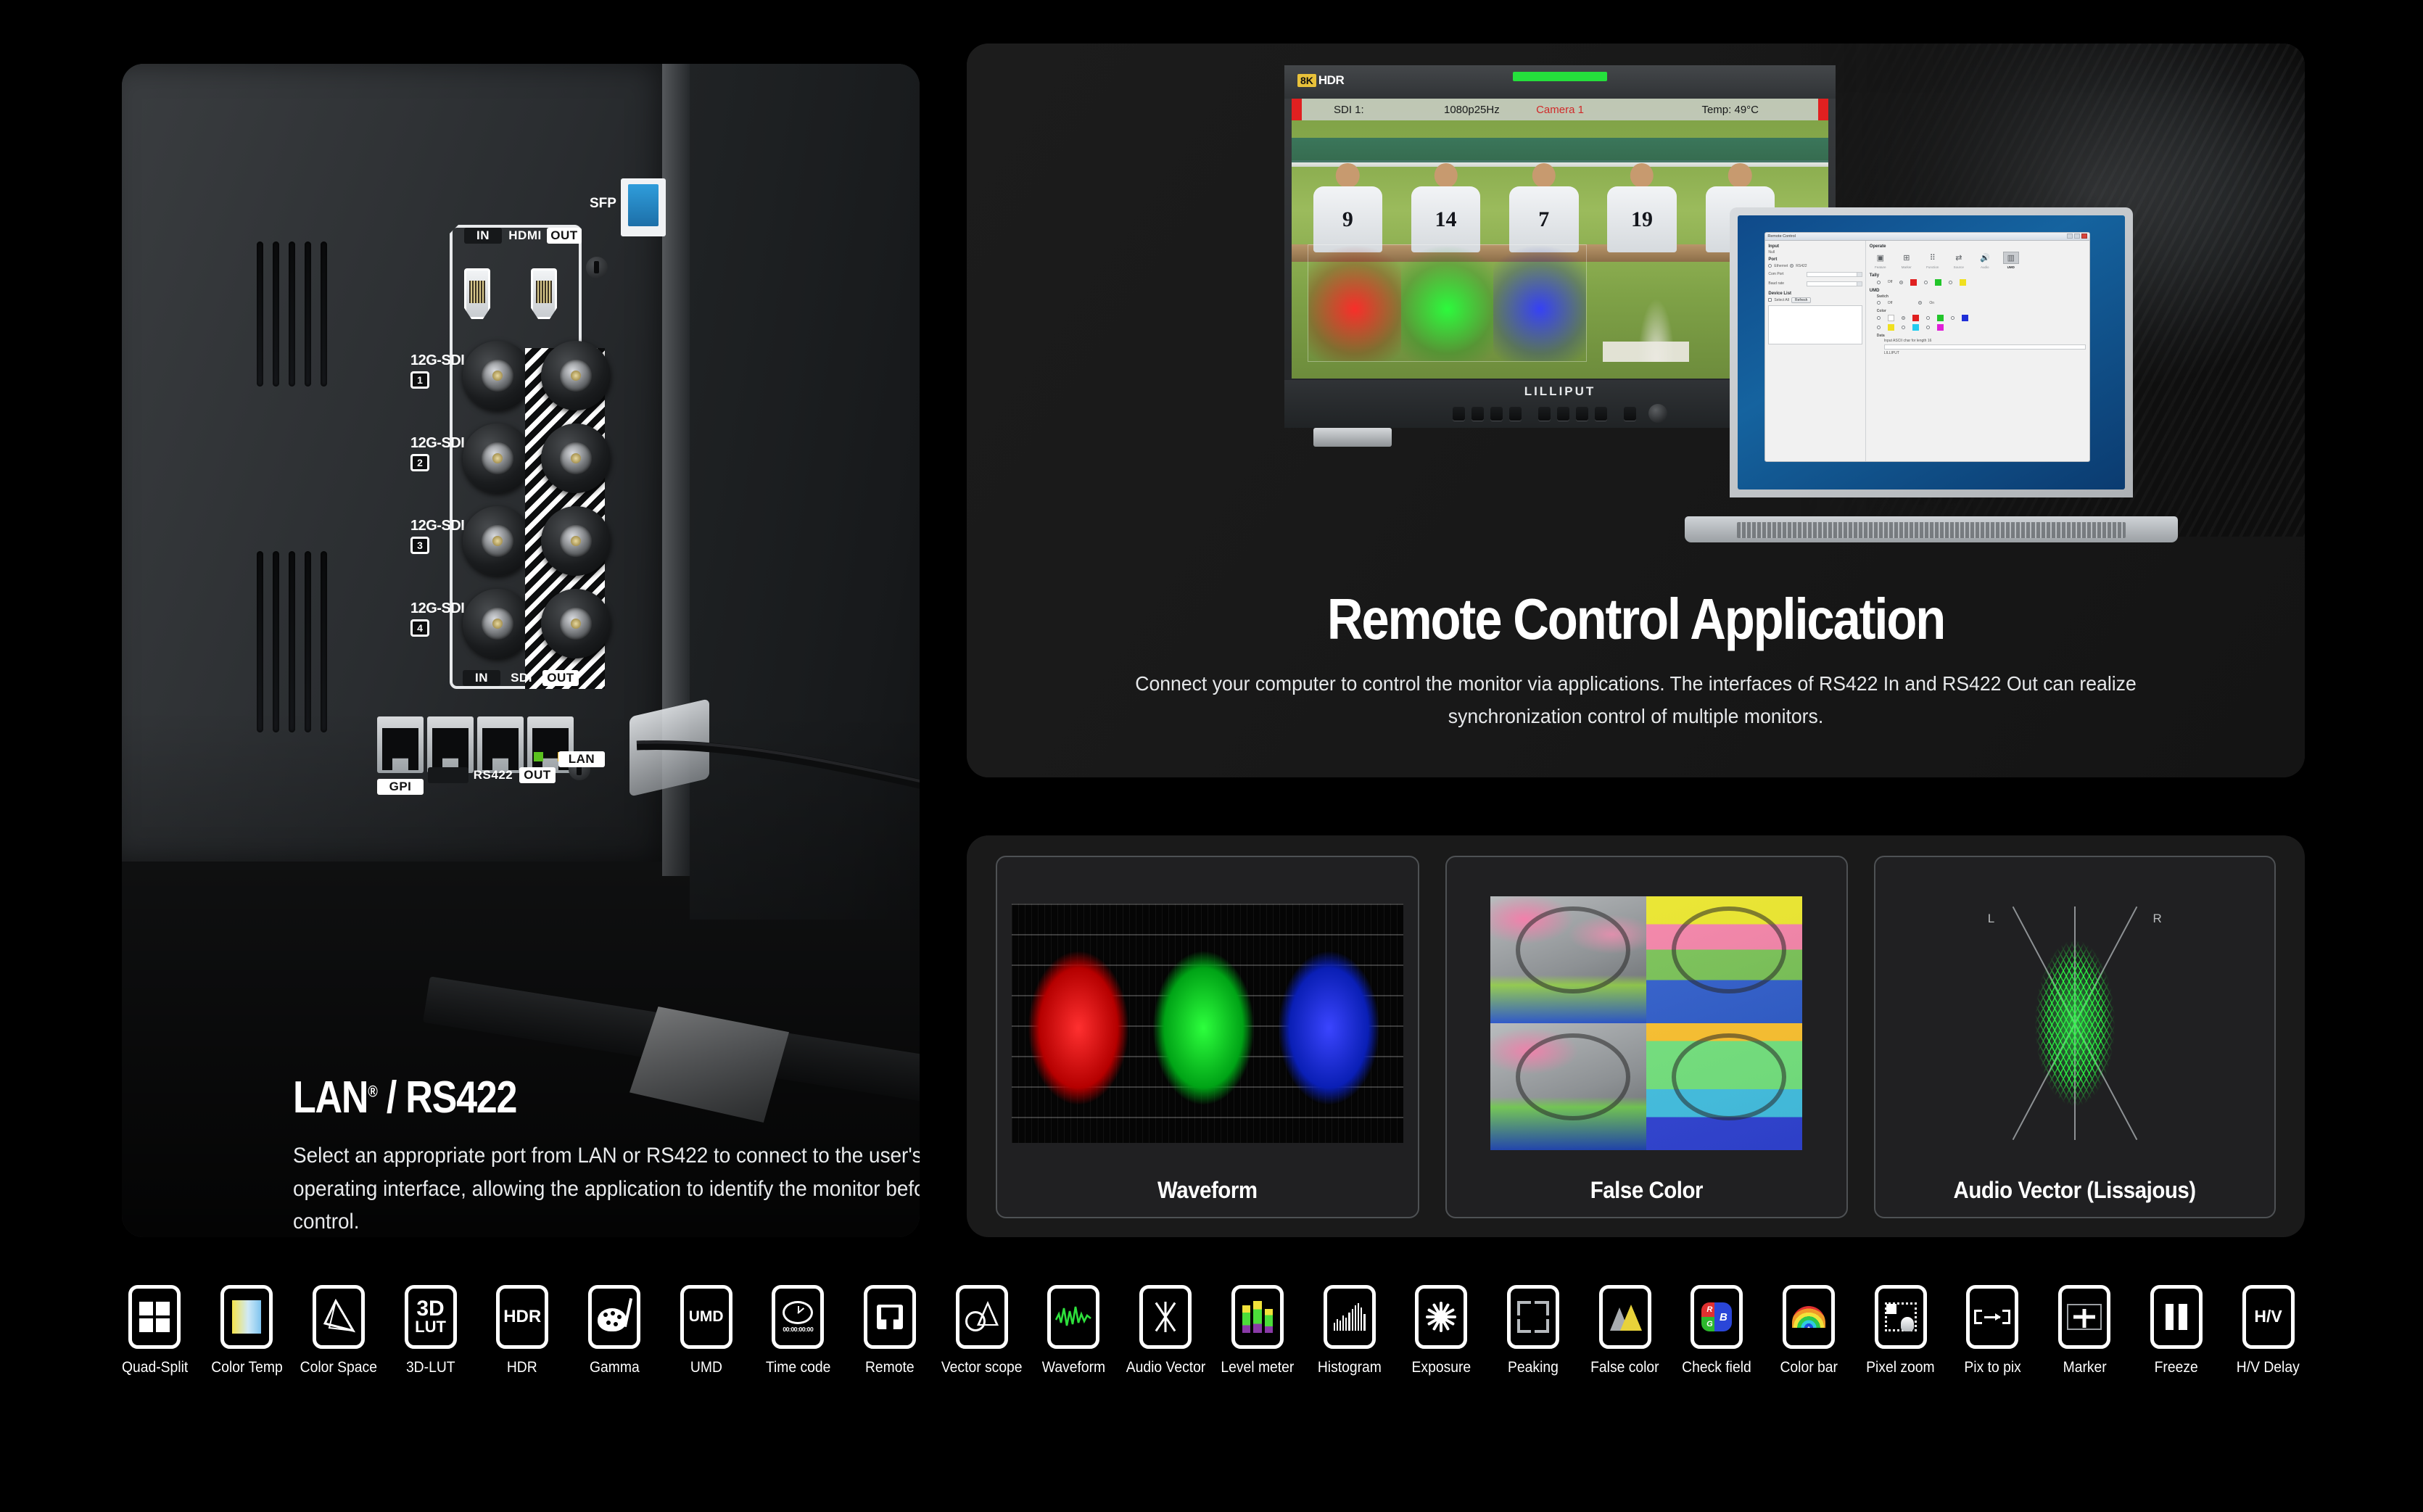 This screenshot has width=2423, height=1512. Describe the element at coordinates (1815, 266) in the screenshot. I see `port-radio-group: Ethernet RS422` at that location.